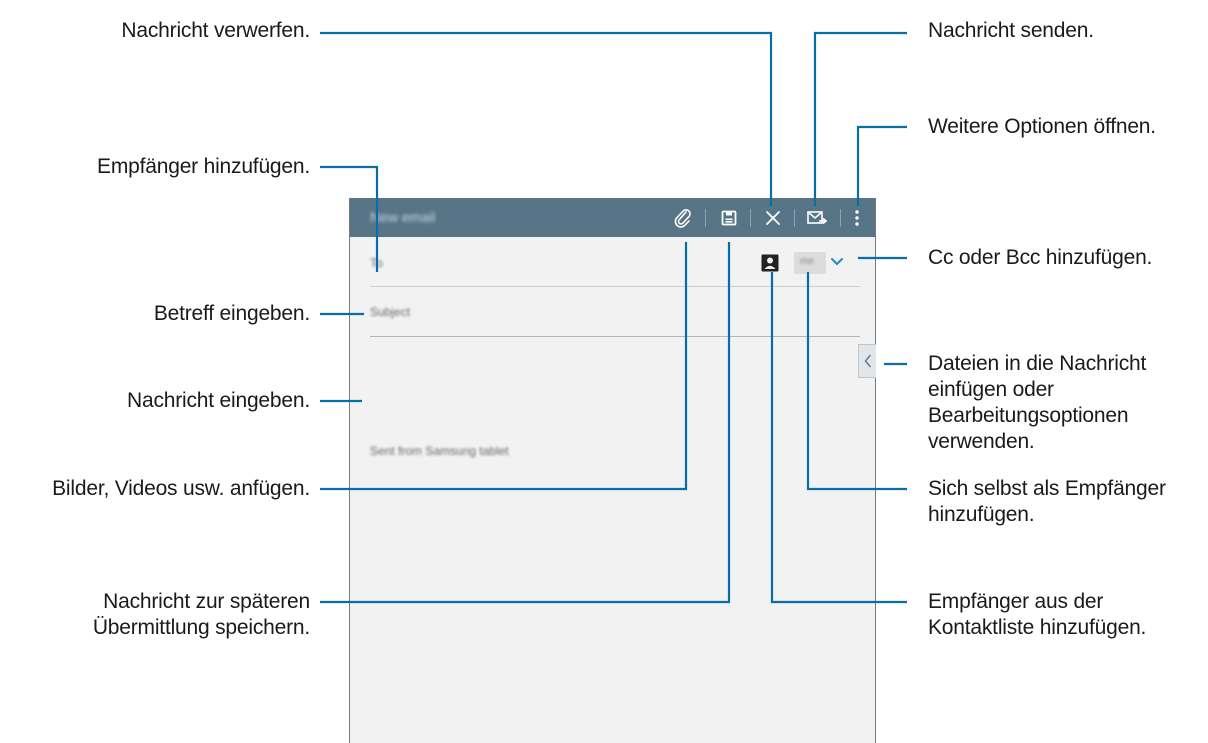 The image size is (1208, 743). Describe the element at coordinates (215, 30) in the screenshot. I see `callout-discard: Nachricht verwerfen.` at that location.